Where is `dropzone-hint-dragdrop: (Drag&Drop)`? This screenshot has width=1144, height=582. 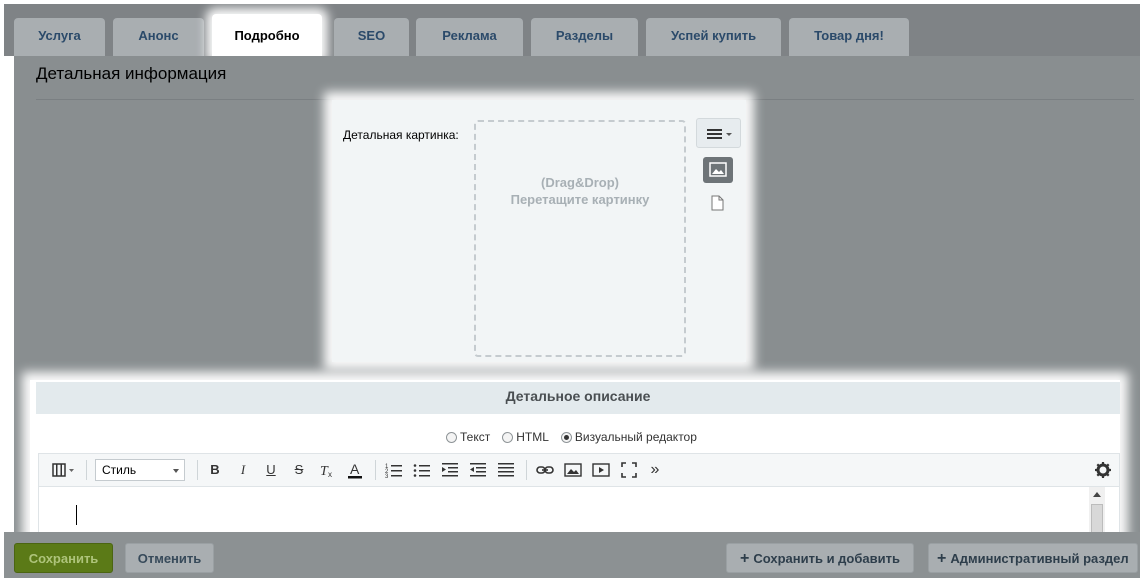 dropzone-hint-dragdrop: (Drag&Drop) is located at coordinates (580, 182).